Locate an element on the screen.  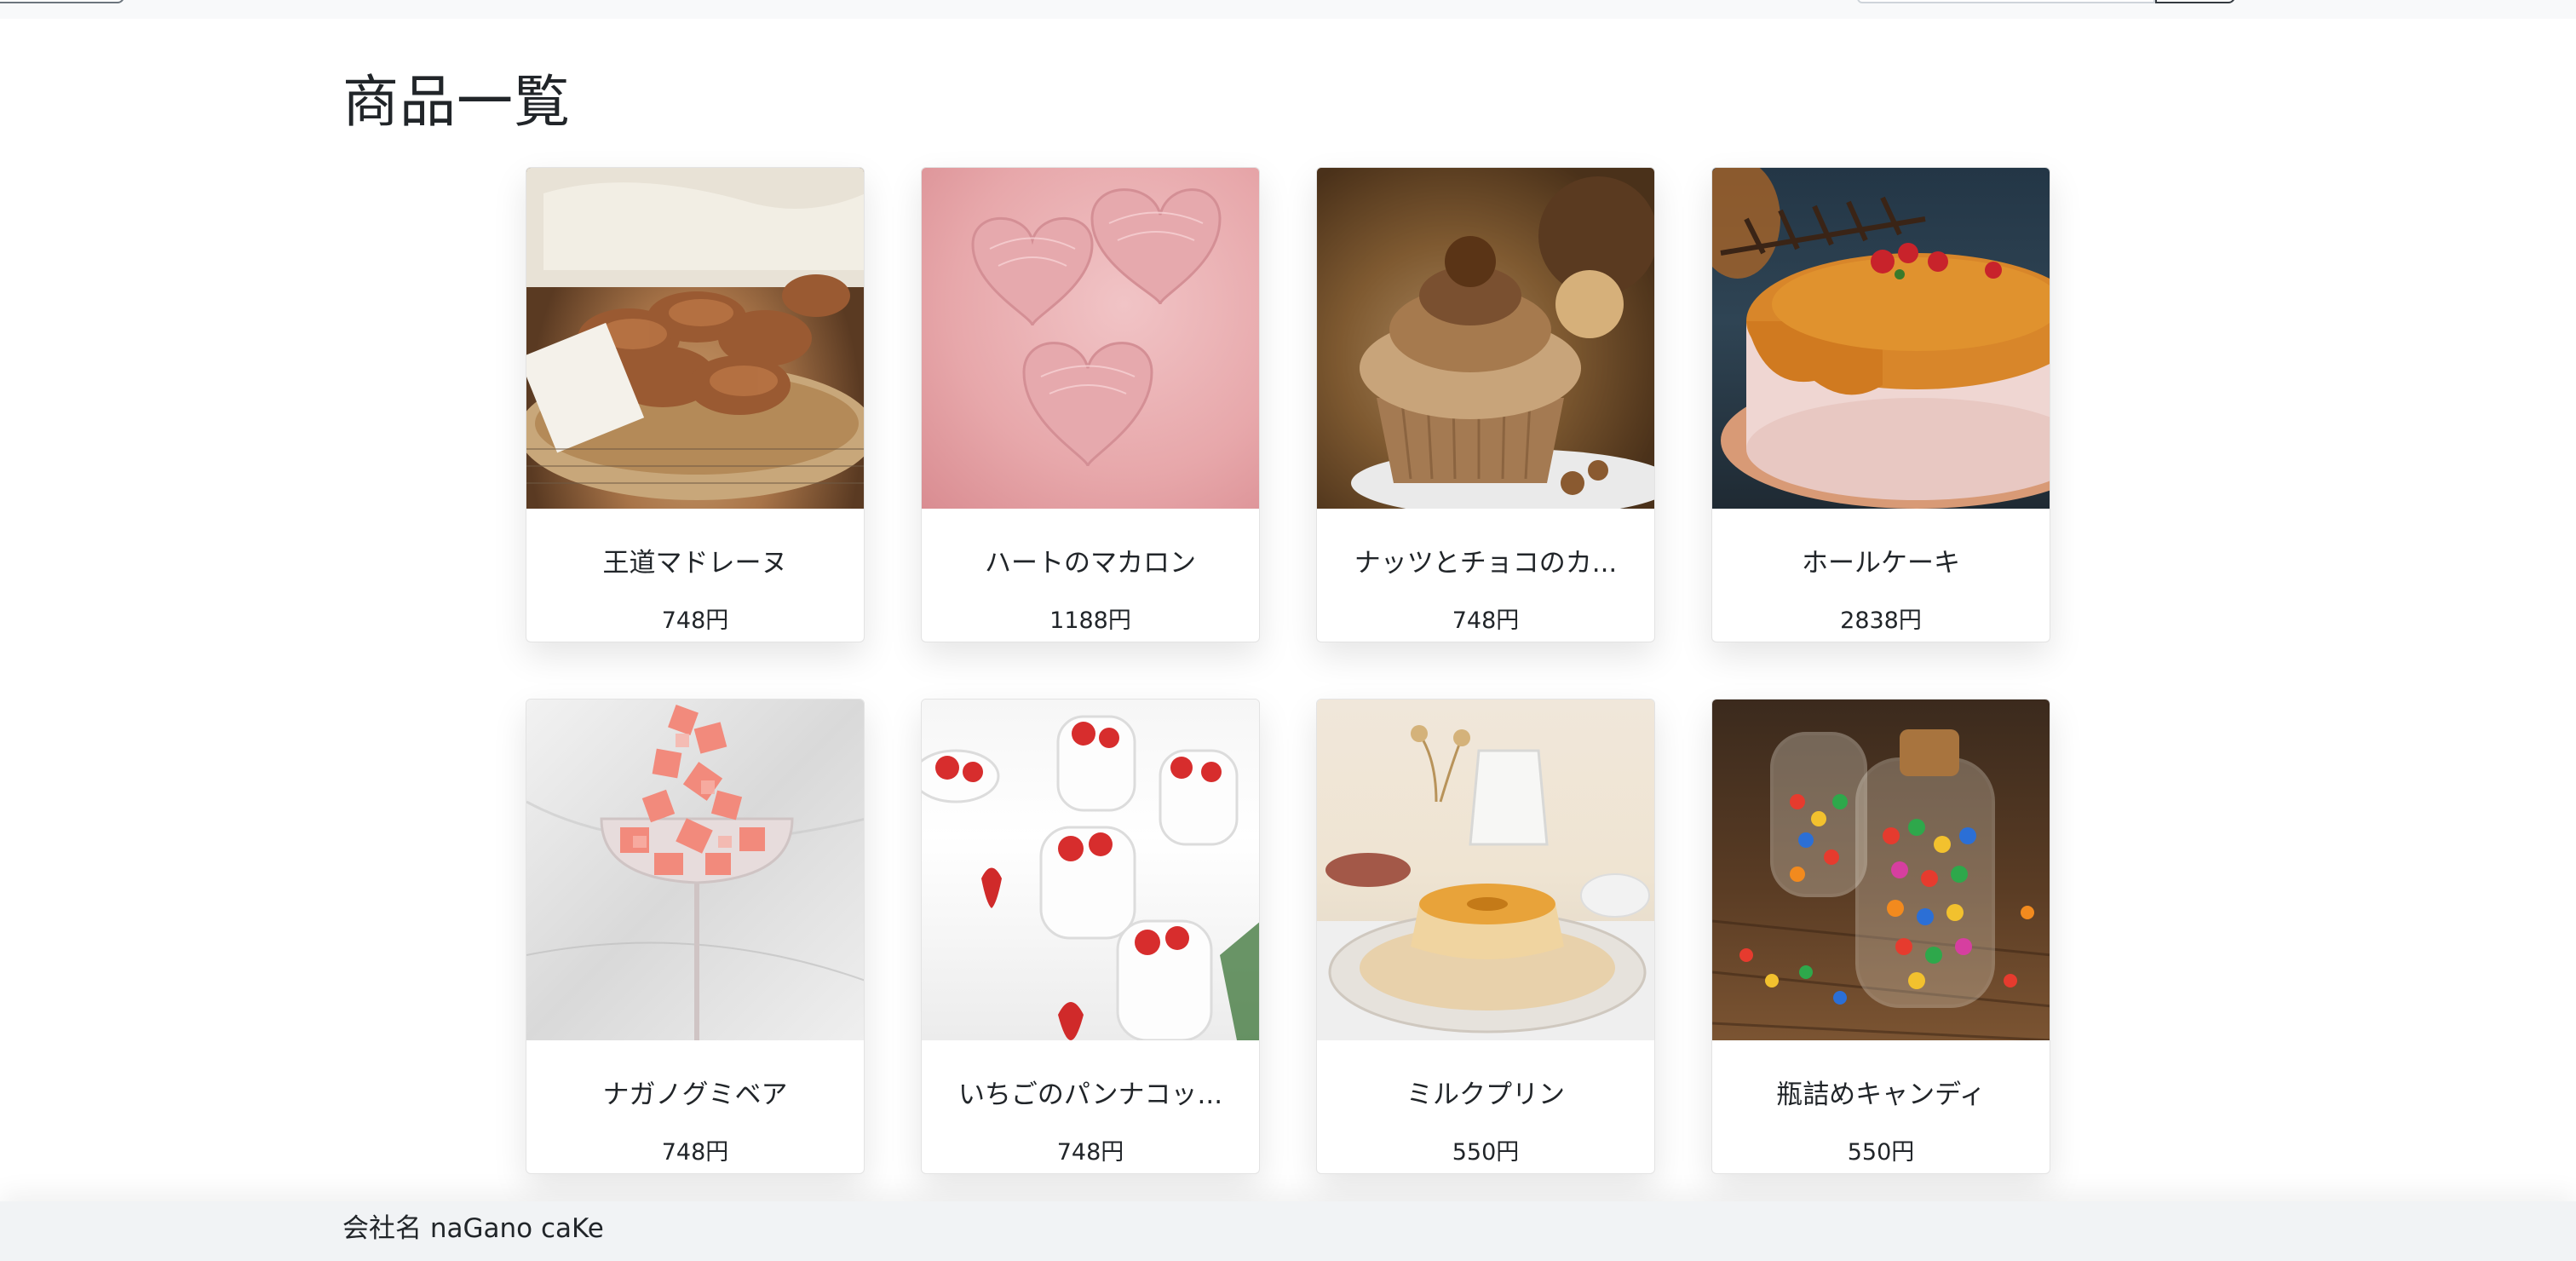
product-name: 瓶詰めキャンディ is located at coordinates (1881, 1092).